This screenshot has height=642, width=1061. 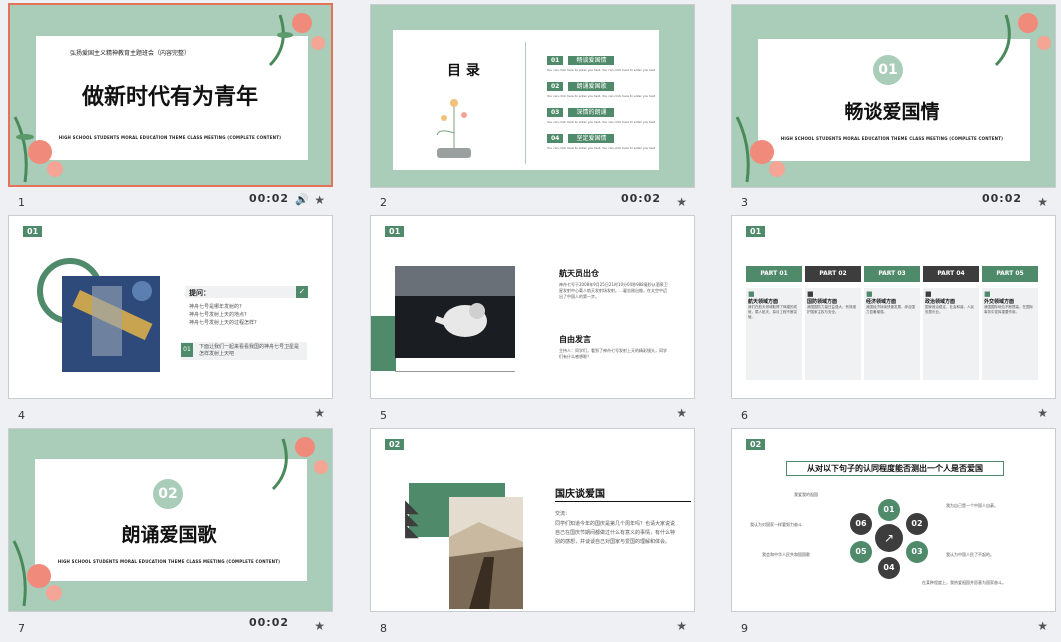 I want to click on part-arrow: PART 03, so click(x=892, y=274).